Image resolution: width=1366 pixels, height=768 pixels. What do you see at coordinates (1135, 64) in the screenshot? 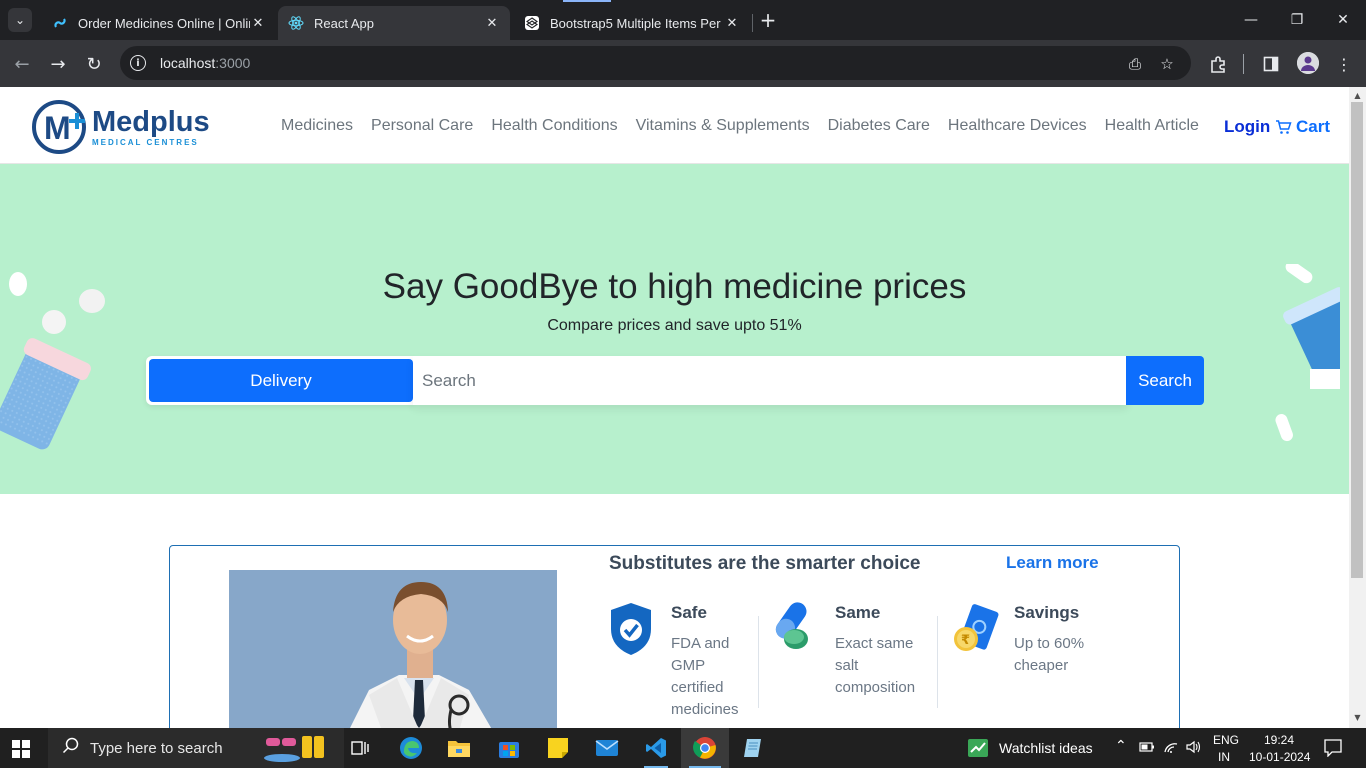
I see `install-app-icon: ⎙` at bounding box center [1135, 64].